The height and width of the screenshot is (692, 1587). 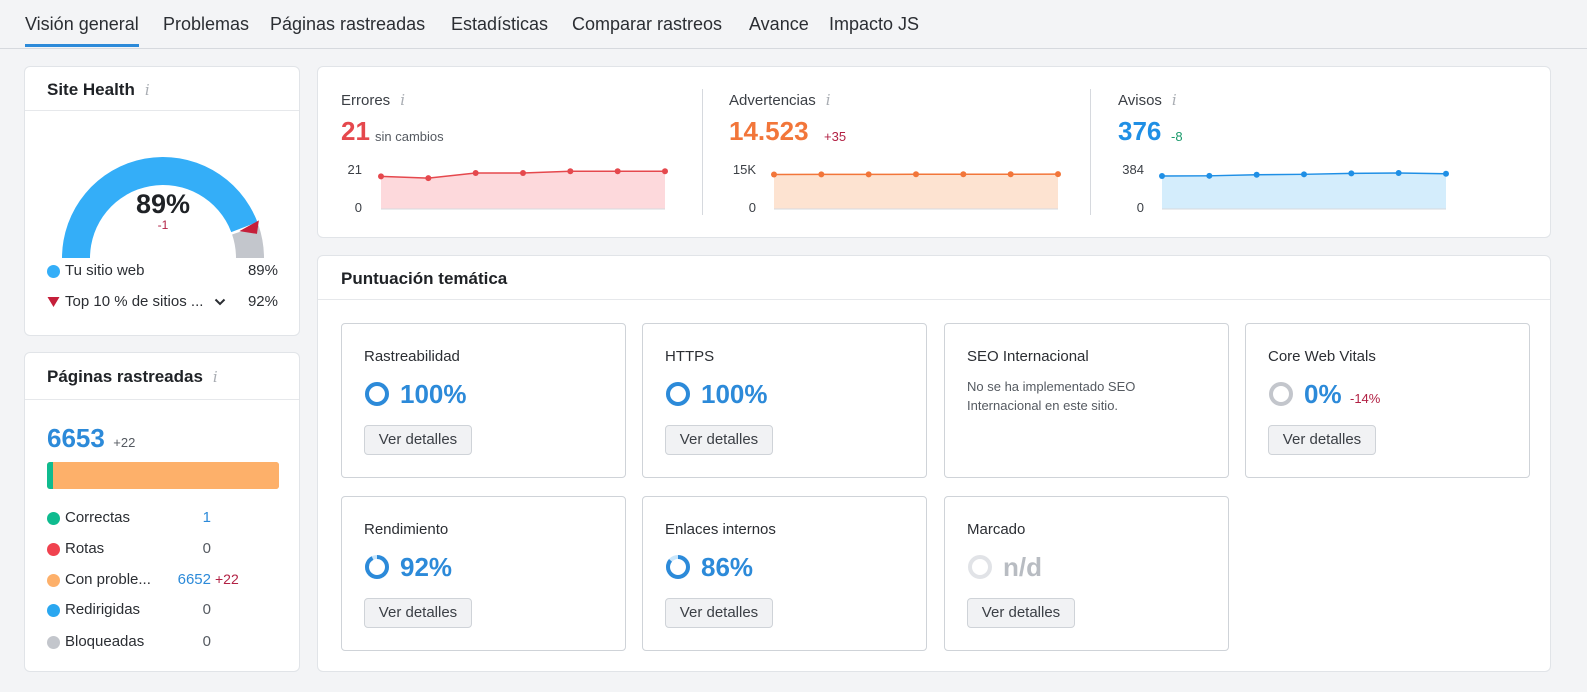 I want to click on thematic-card-value: 86%, so click(x=727, y=567).